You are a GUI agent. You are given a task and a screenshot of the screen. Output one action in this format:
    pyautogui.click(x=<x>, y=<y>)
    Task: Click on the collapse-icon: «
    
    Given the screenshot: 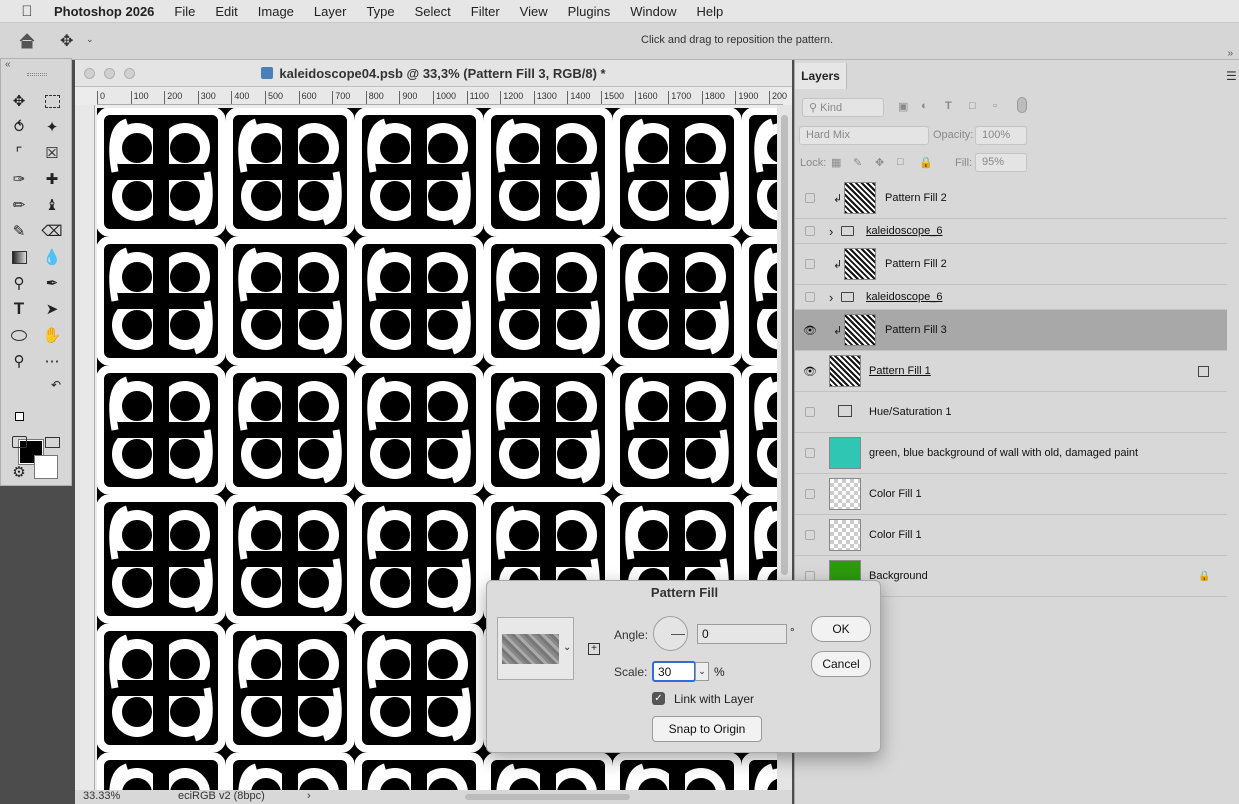 What is the action you would take?
    pyautogui.click(x=8, y=64)
    